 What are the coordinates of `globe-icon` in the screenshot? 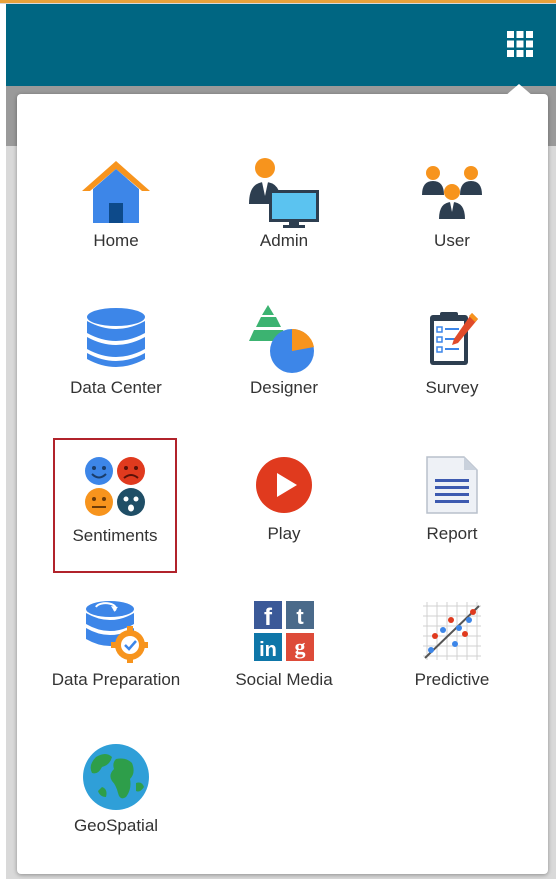 It's located at (116, 777).